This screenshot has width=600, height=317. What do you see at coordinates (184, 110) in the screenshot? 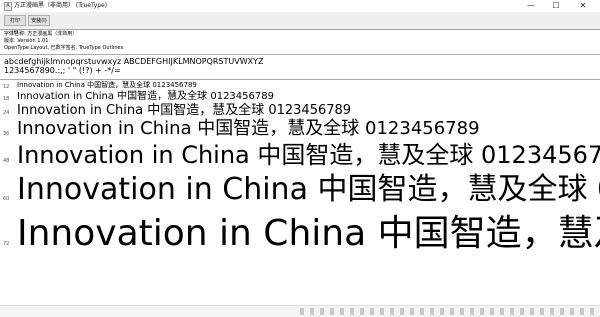
I see `preview-line-24: Innovation in China 中国智造，慧及全球 0123456789` at bounding box center [184, 110].